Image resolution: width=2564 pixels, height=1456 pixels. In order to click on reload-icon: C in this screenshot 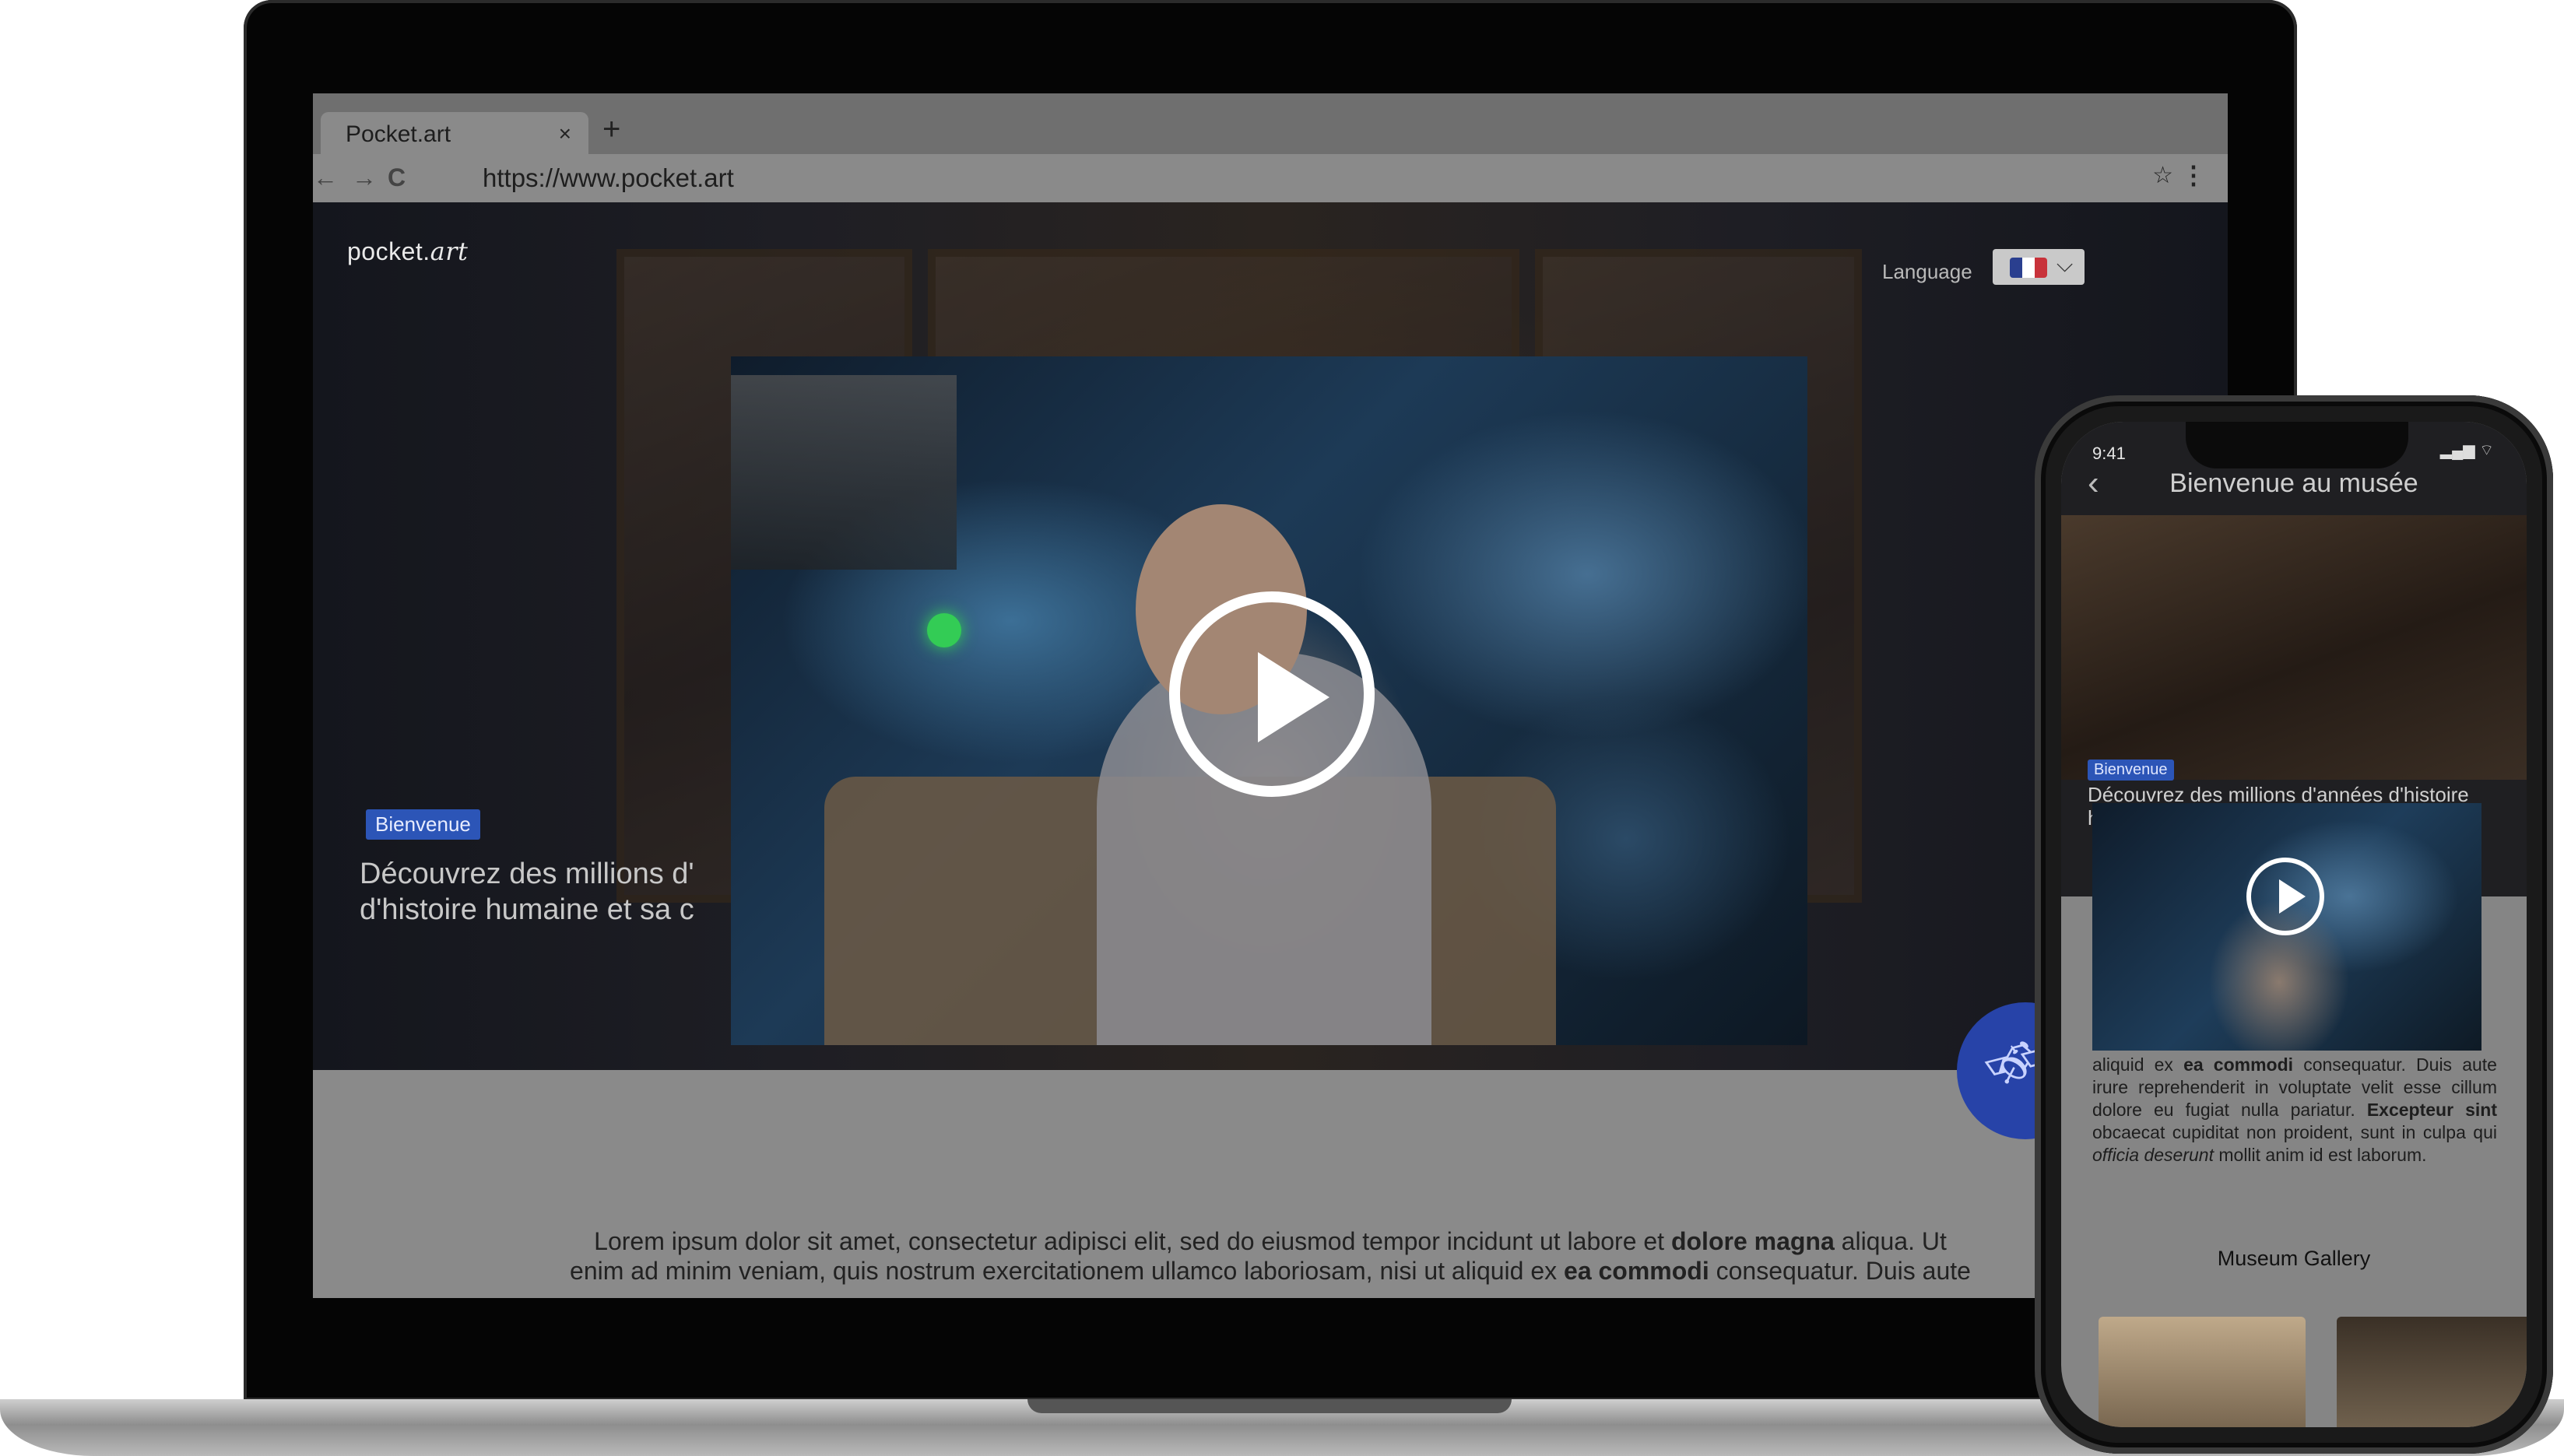, I will do `click(397, 178)`.